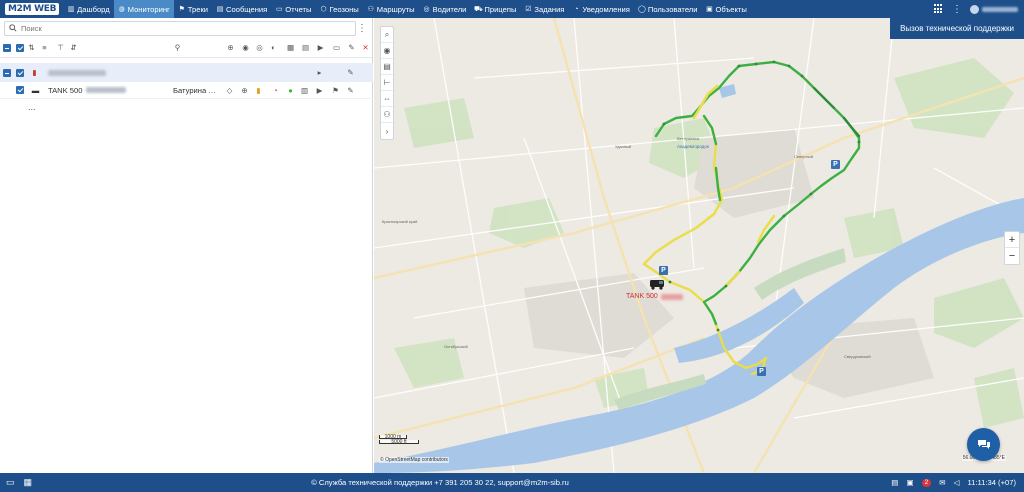 This screenshot has height=492, width=1024. What do you see at coordinates (725, 9) in the screenshot?
I see `nav-item-12: ▣ Объекты` at bounding box center [725, 9].